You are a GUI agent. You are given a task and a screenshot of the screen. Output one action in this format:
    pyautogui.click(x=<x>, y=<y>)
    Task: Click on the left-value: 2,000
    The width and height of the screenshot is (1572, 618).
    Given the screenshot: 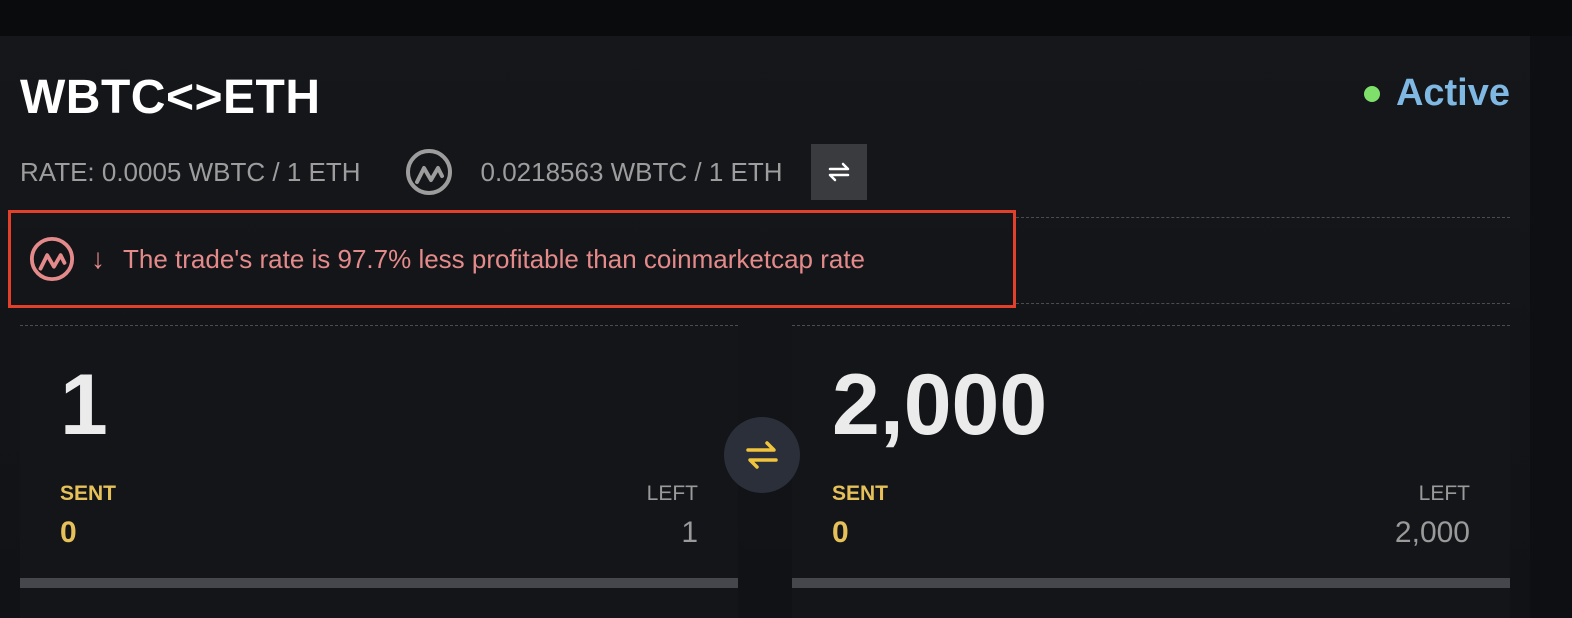 What is the action you would take?
    pyautogui.click(x=1432, y=532)
    